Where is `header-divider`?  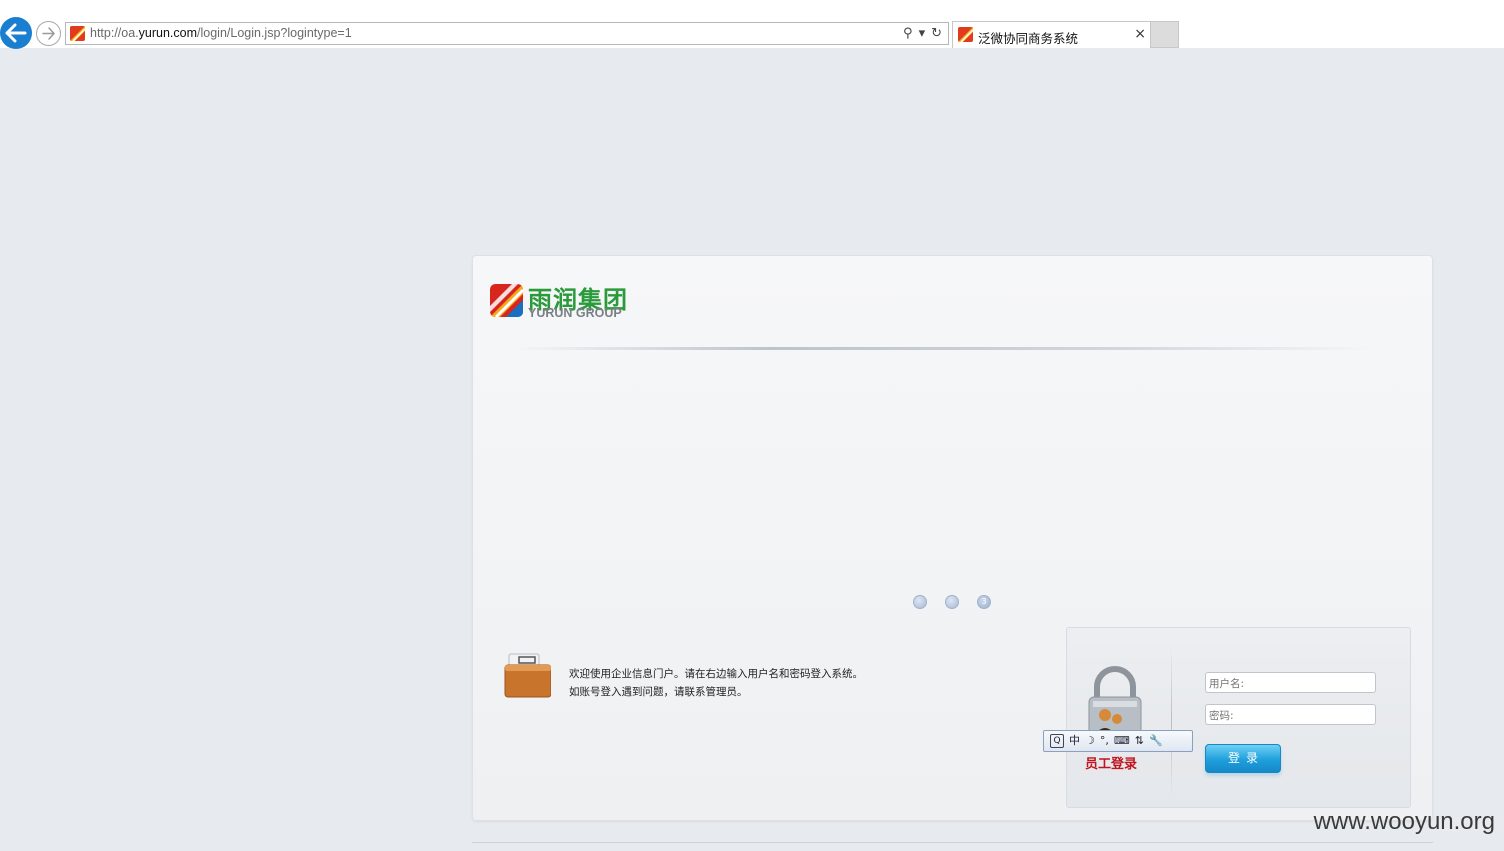
header-divider is located at coordinates (943, 348).